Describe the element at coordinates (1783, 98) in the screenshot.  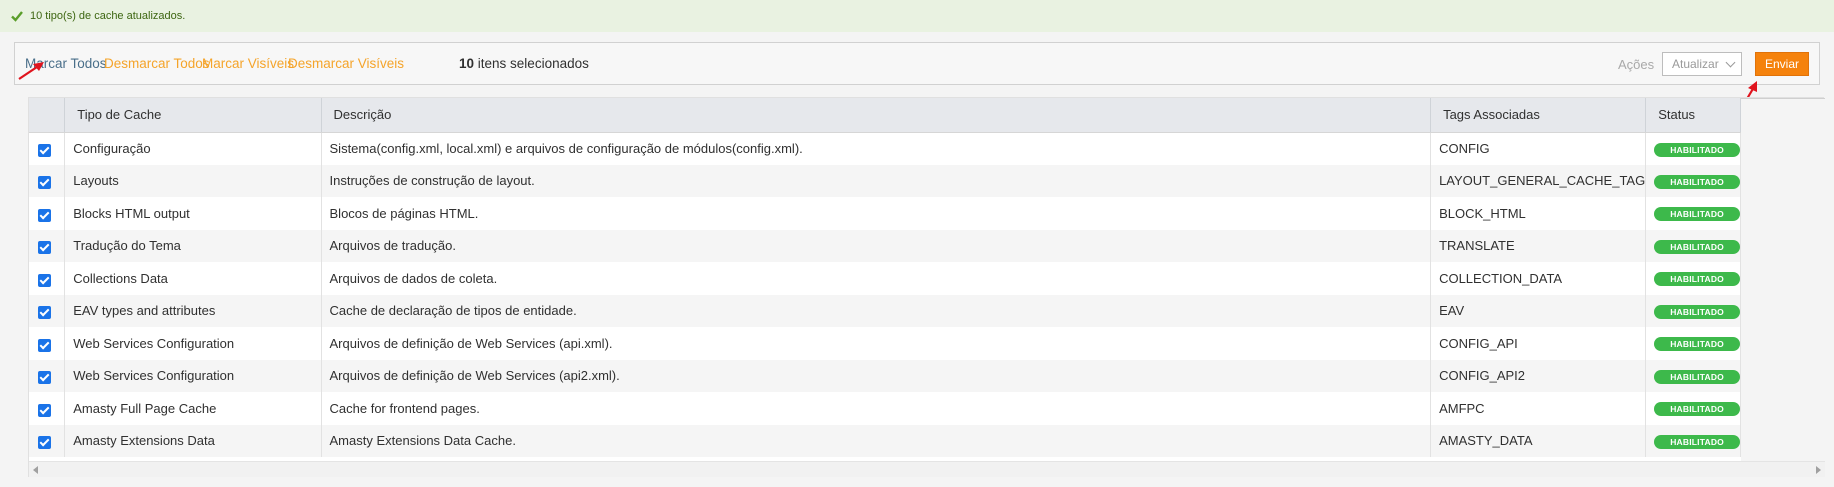
I see `grid-right-divider` at that location.